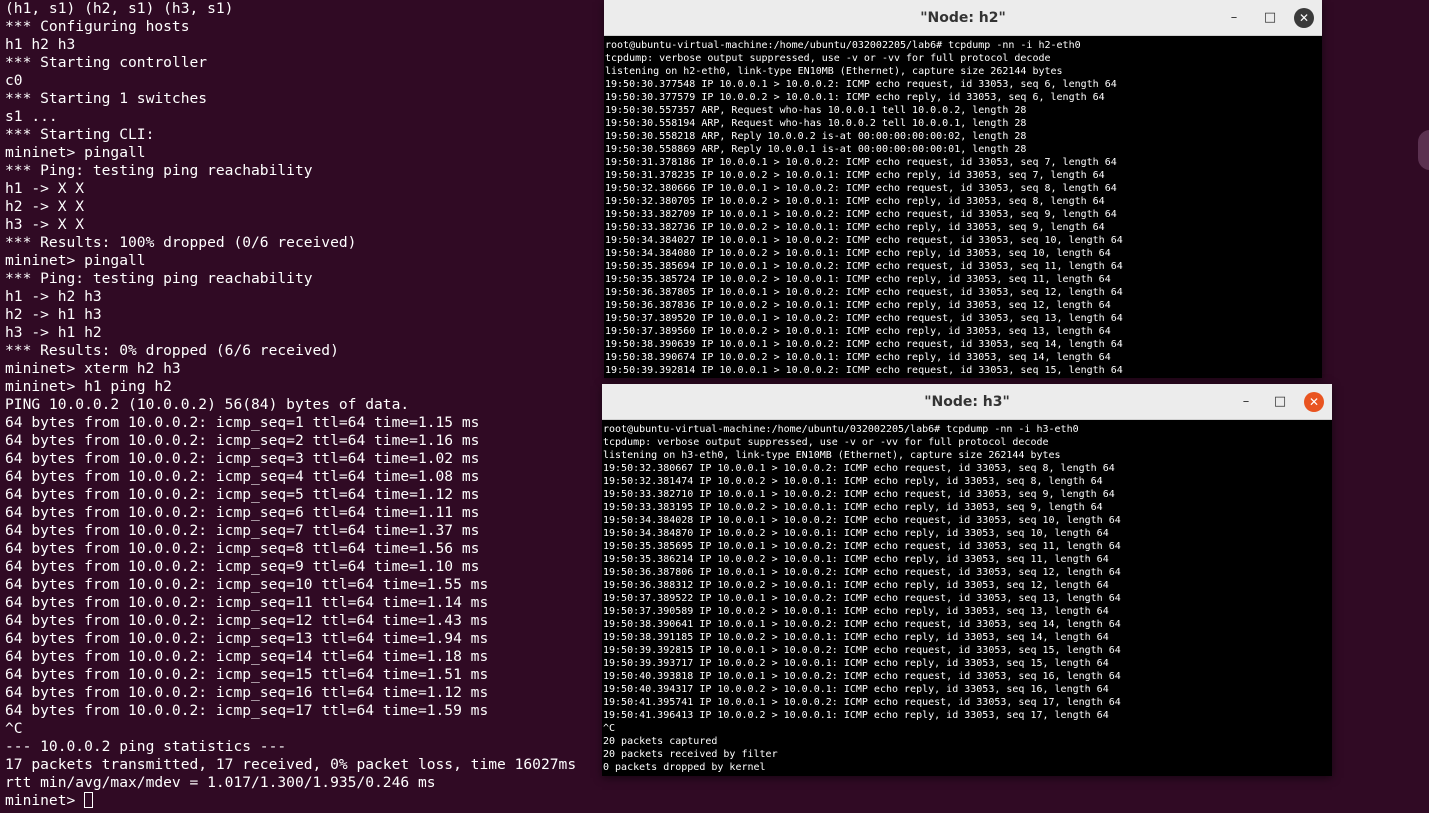 The image size is (1429, 813). I want to click on terminal-line: h1 h2 h3, so click(40, 44).